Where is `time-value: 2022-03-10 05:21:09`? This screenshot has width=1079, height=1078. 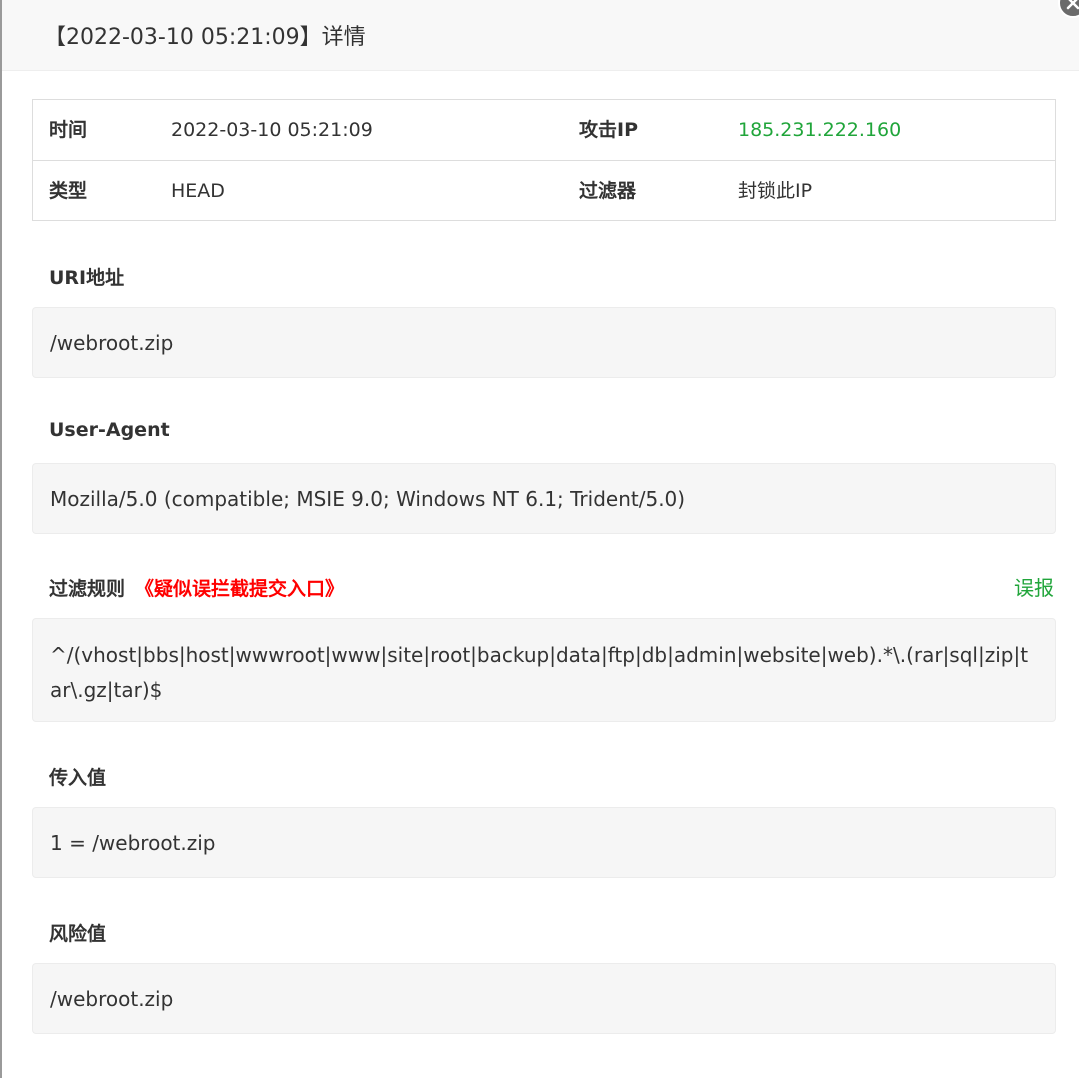 time-value: 2022-03-10 05:21:09 is located at coordinates (272, 130).